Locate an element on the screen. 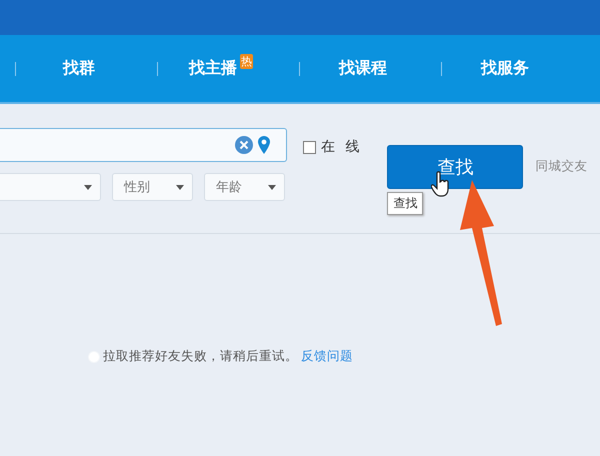 The height and width of the screenshot is (456, 600). nearby-friends-link: 同城交友 is located at coordinates (561, 166).